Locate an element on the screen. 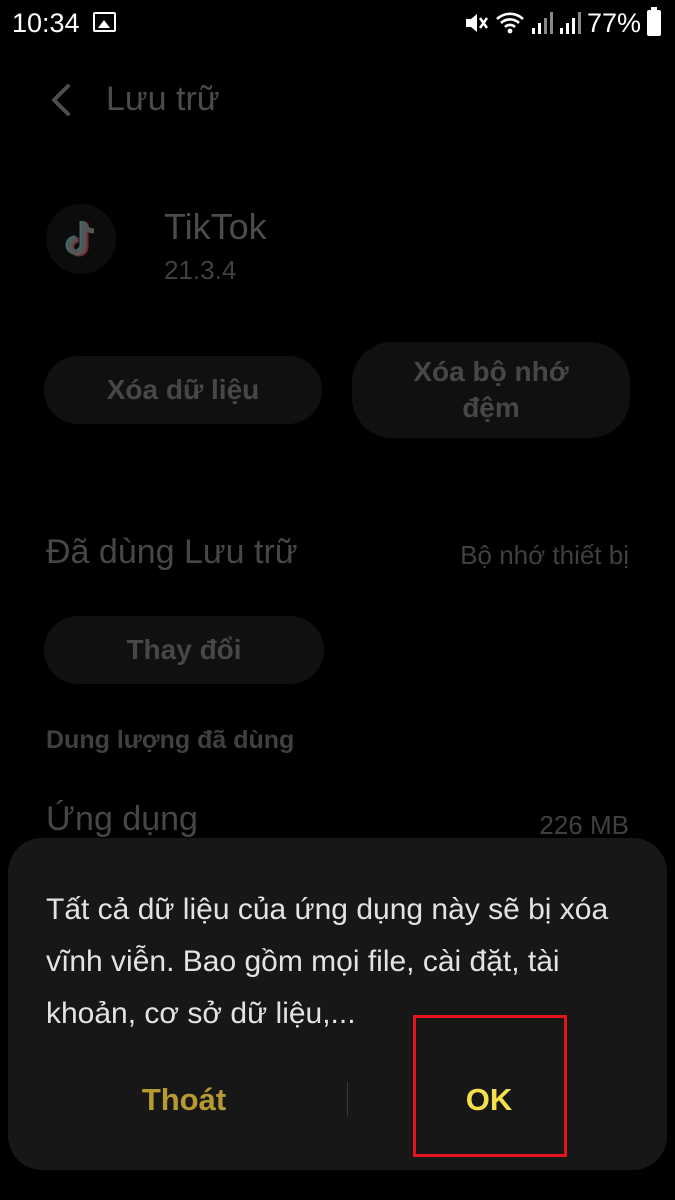  clear-cache-button: Xóa bộ nhớ đệm is located at coordinates (491, 390).